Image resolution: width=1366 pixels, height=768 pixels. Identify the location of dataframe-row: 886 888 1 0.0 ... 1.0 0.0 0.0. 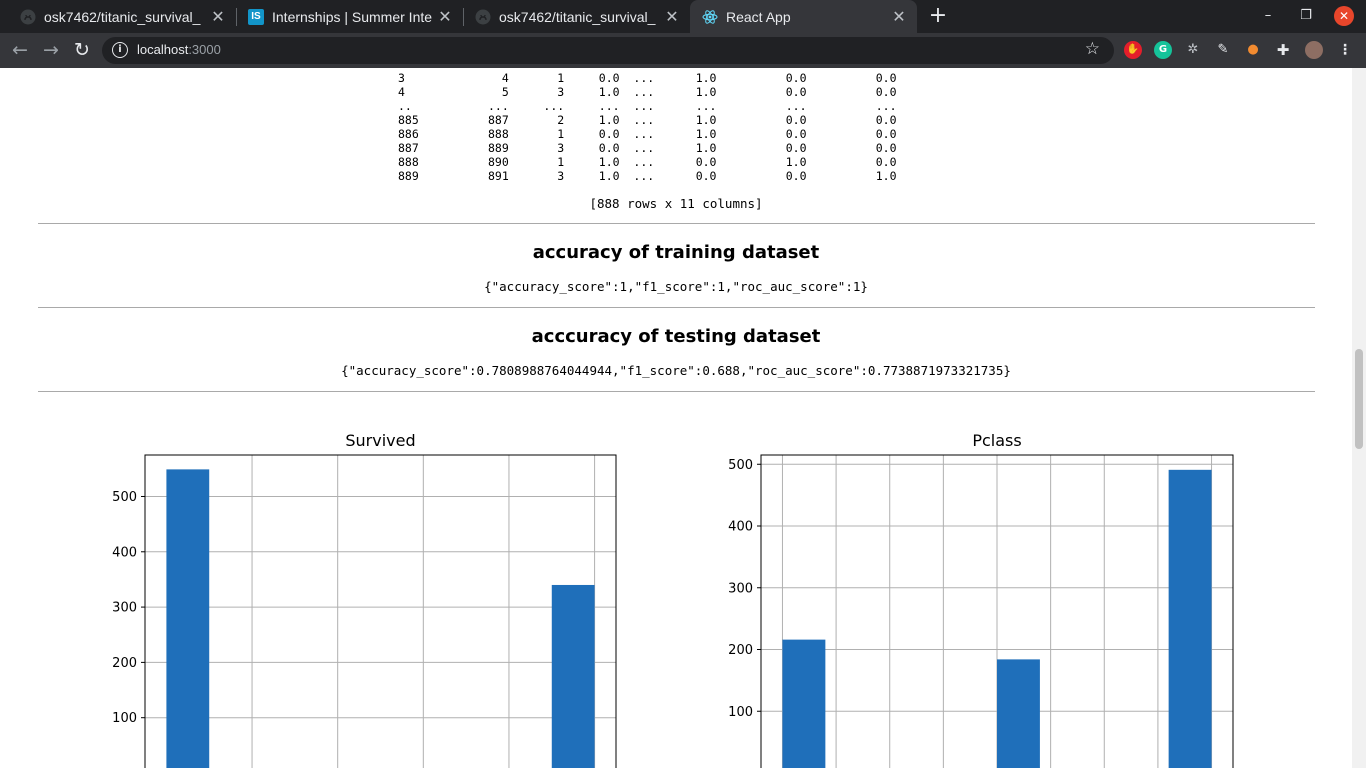
(647, 134).